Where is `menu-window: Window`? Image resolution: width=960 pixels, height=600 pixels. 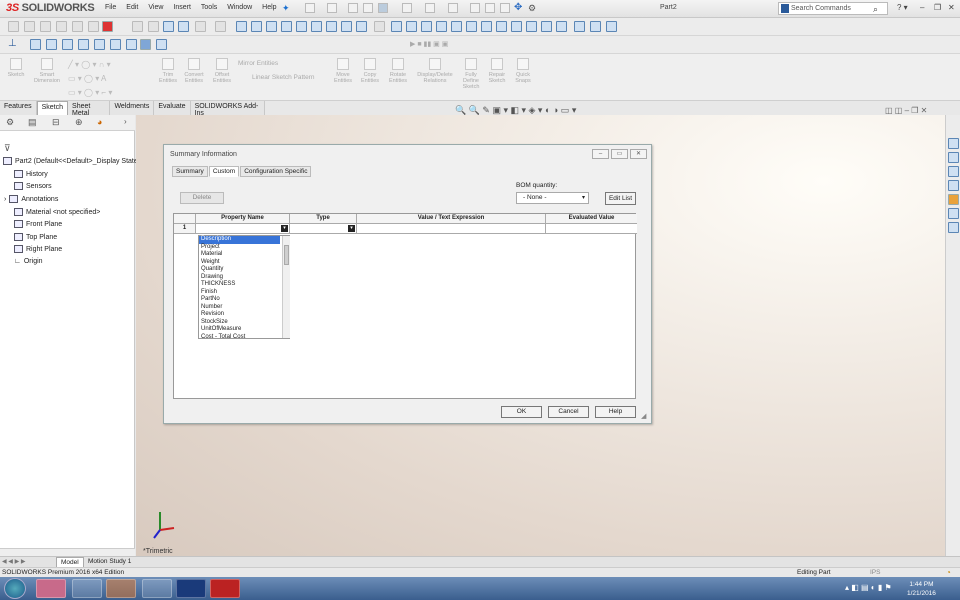 menu-window: Window is located at coordinates (239, 7).